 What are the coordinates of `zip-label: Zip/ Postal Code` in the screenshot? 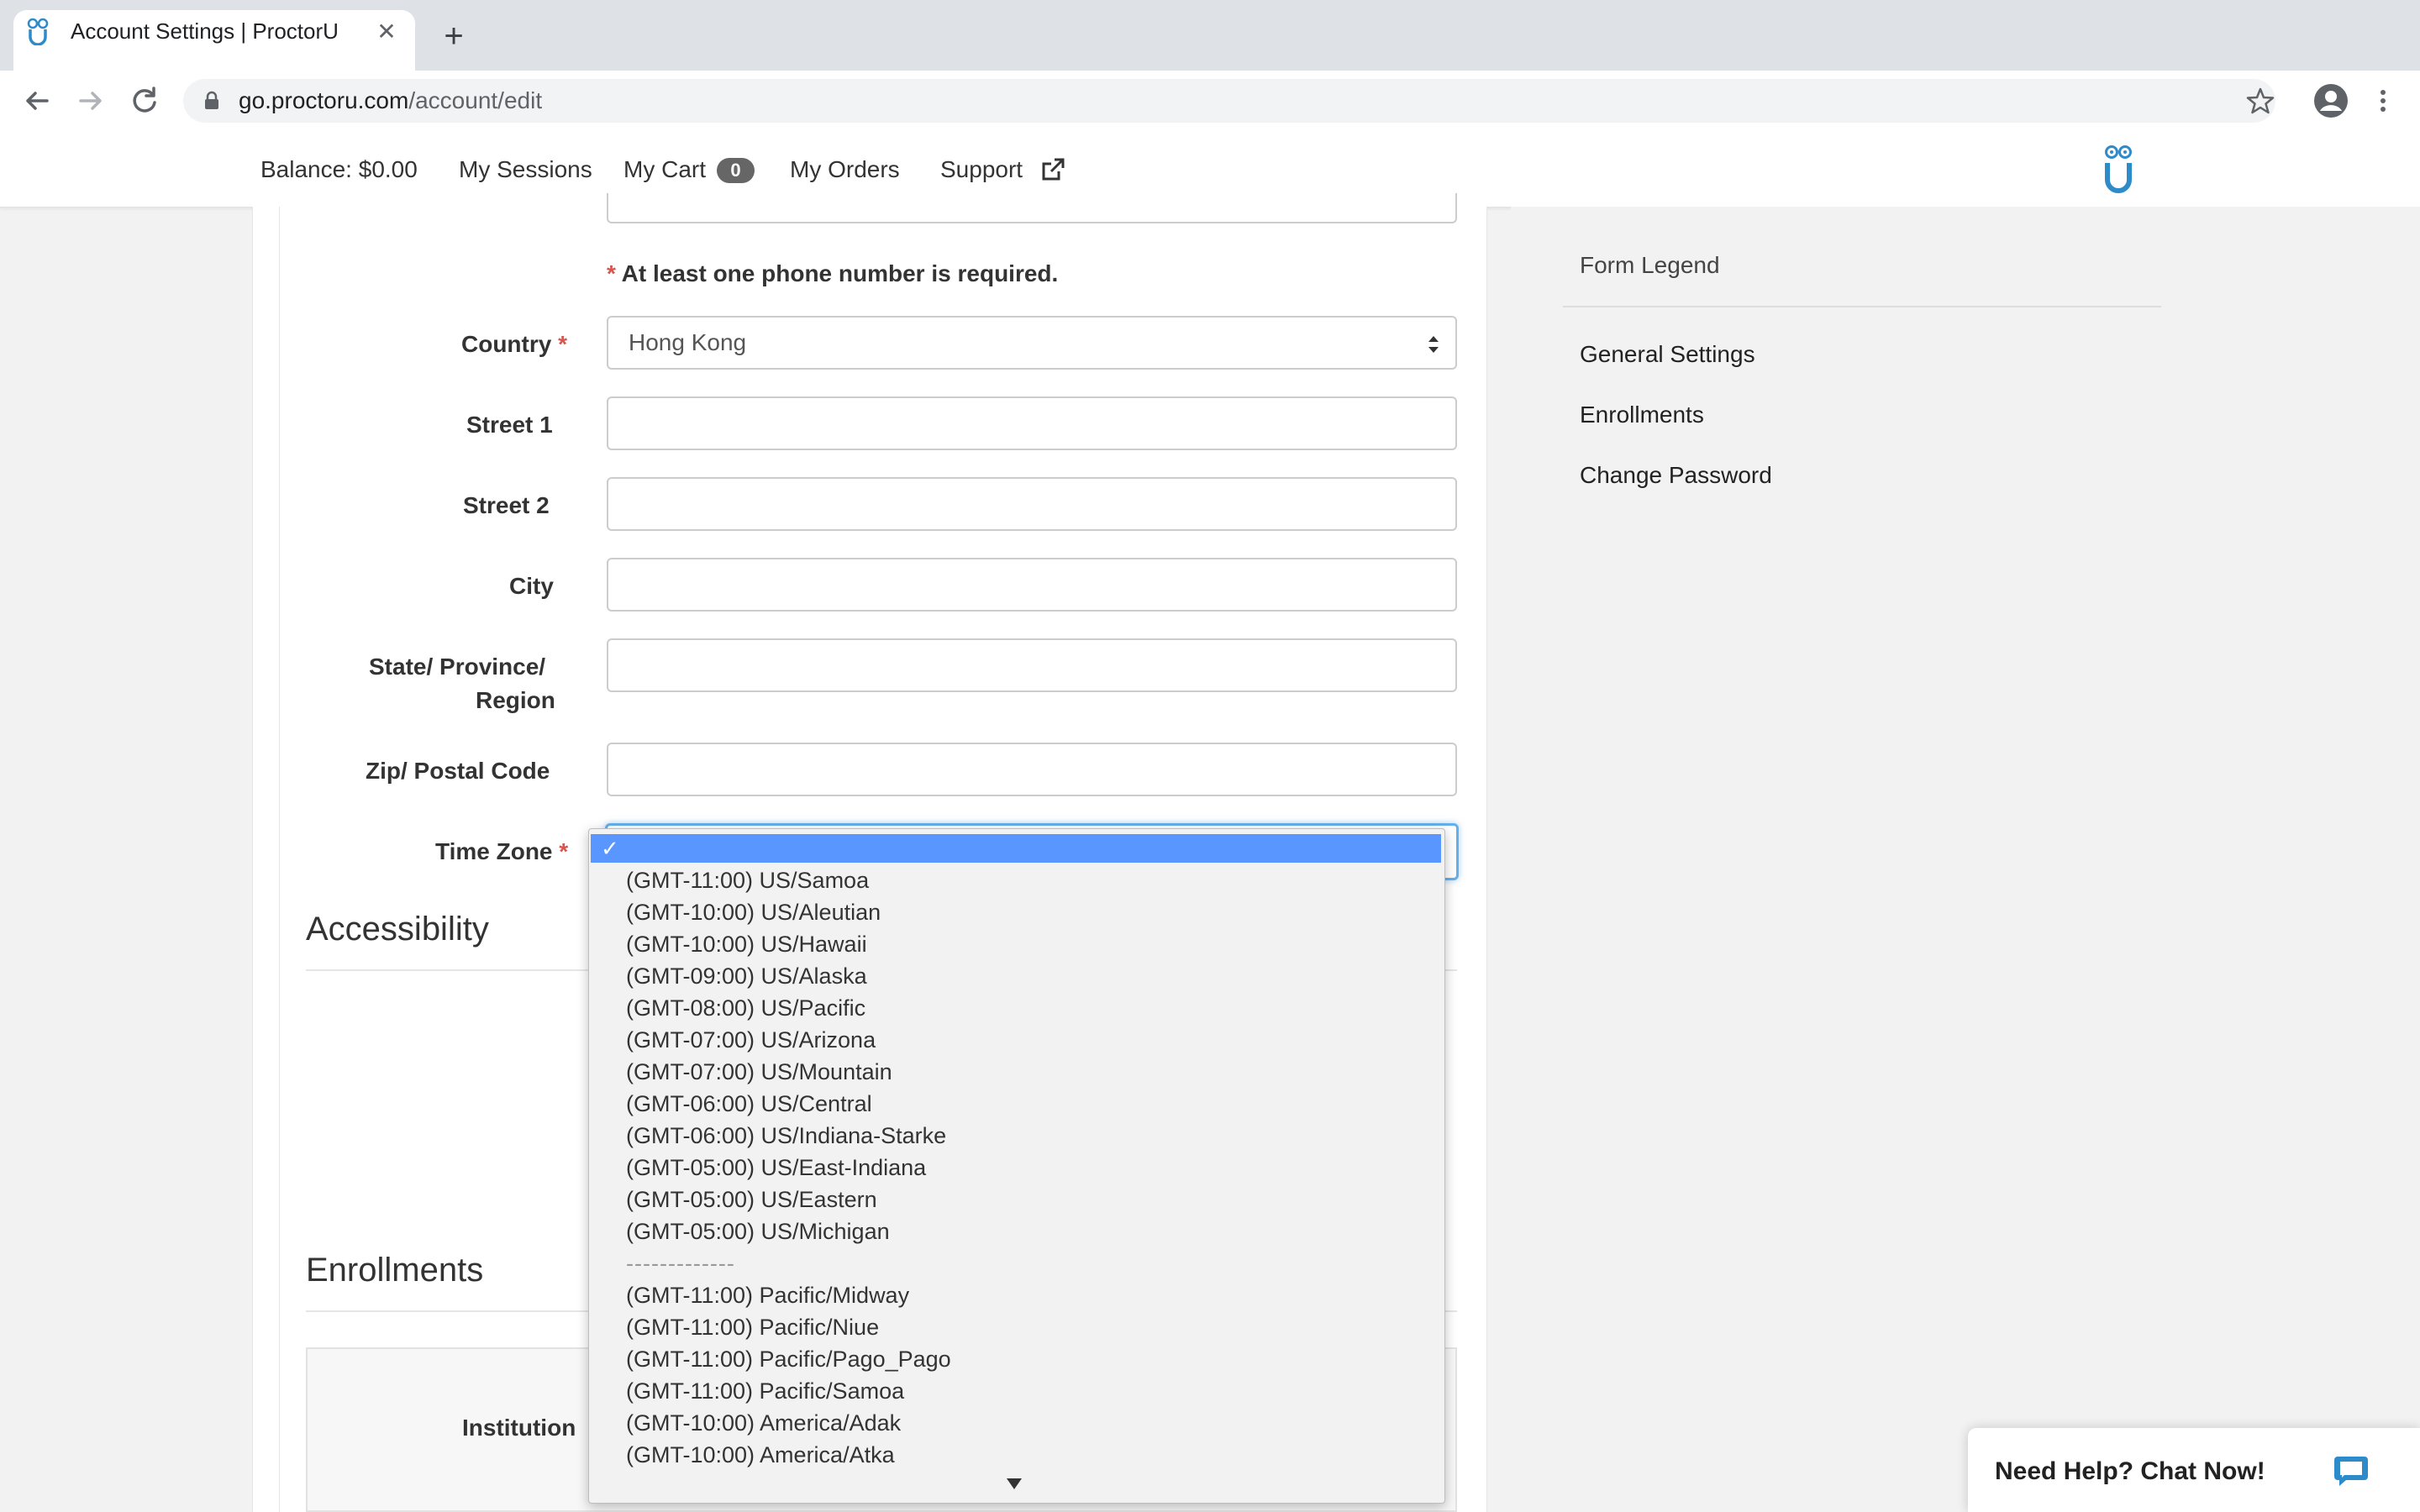 It's located at (458, 771).